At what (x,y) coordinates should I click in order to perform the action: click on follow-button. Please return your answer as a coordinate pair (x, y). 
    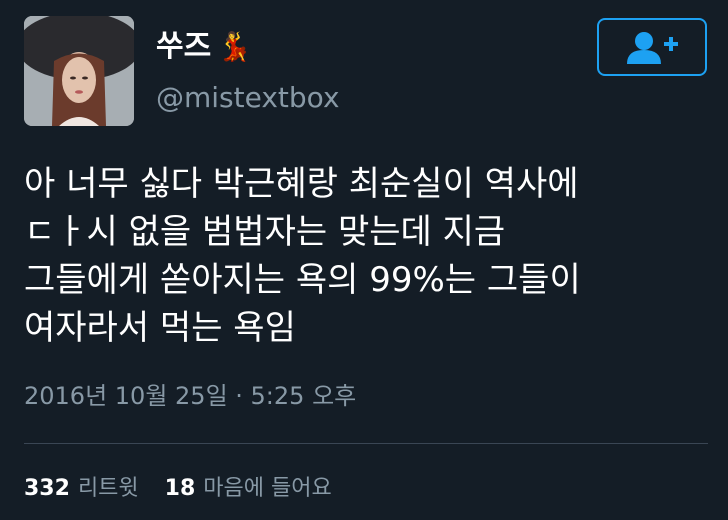
    Looking at the image, I should click on (652, 47).